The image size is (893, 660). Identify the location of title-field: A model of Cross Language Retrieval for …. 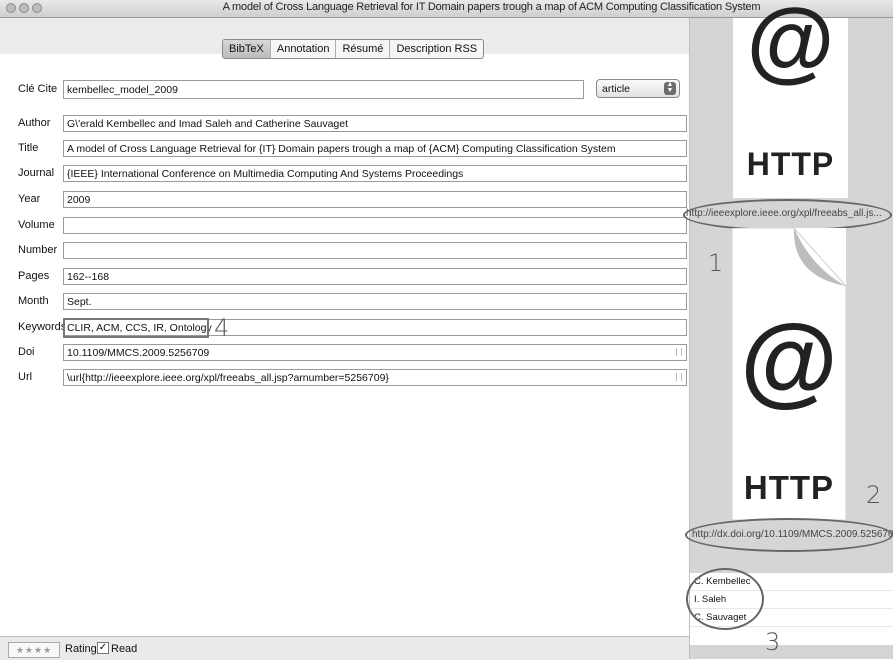
(375, 148).